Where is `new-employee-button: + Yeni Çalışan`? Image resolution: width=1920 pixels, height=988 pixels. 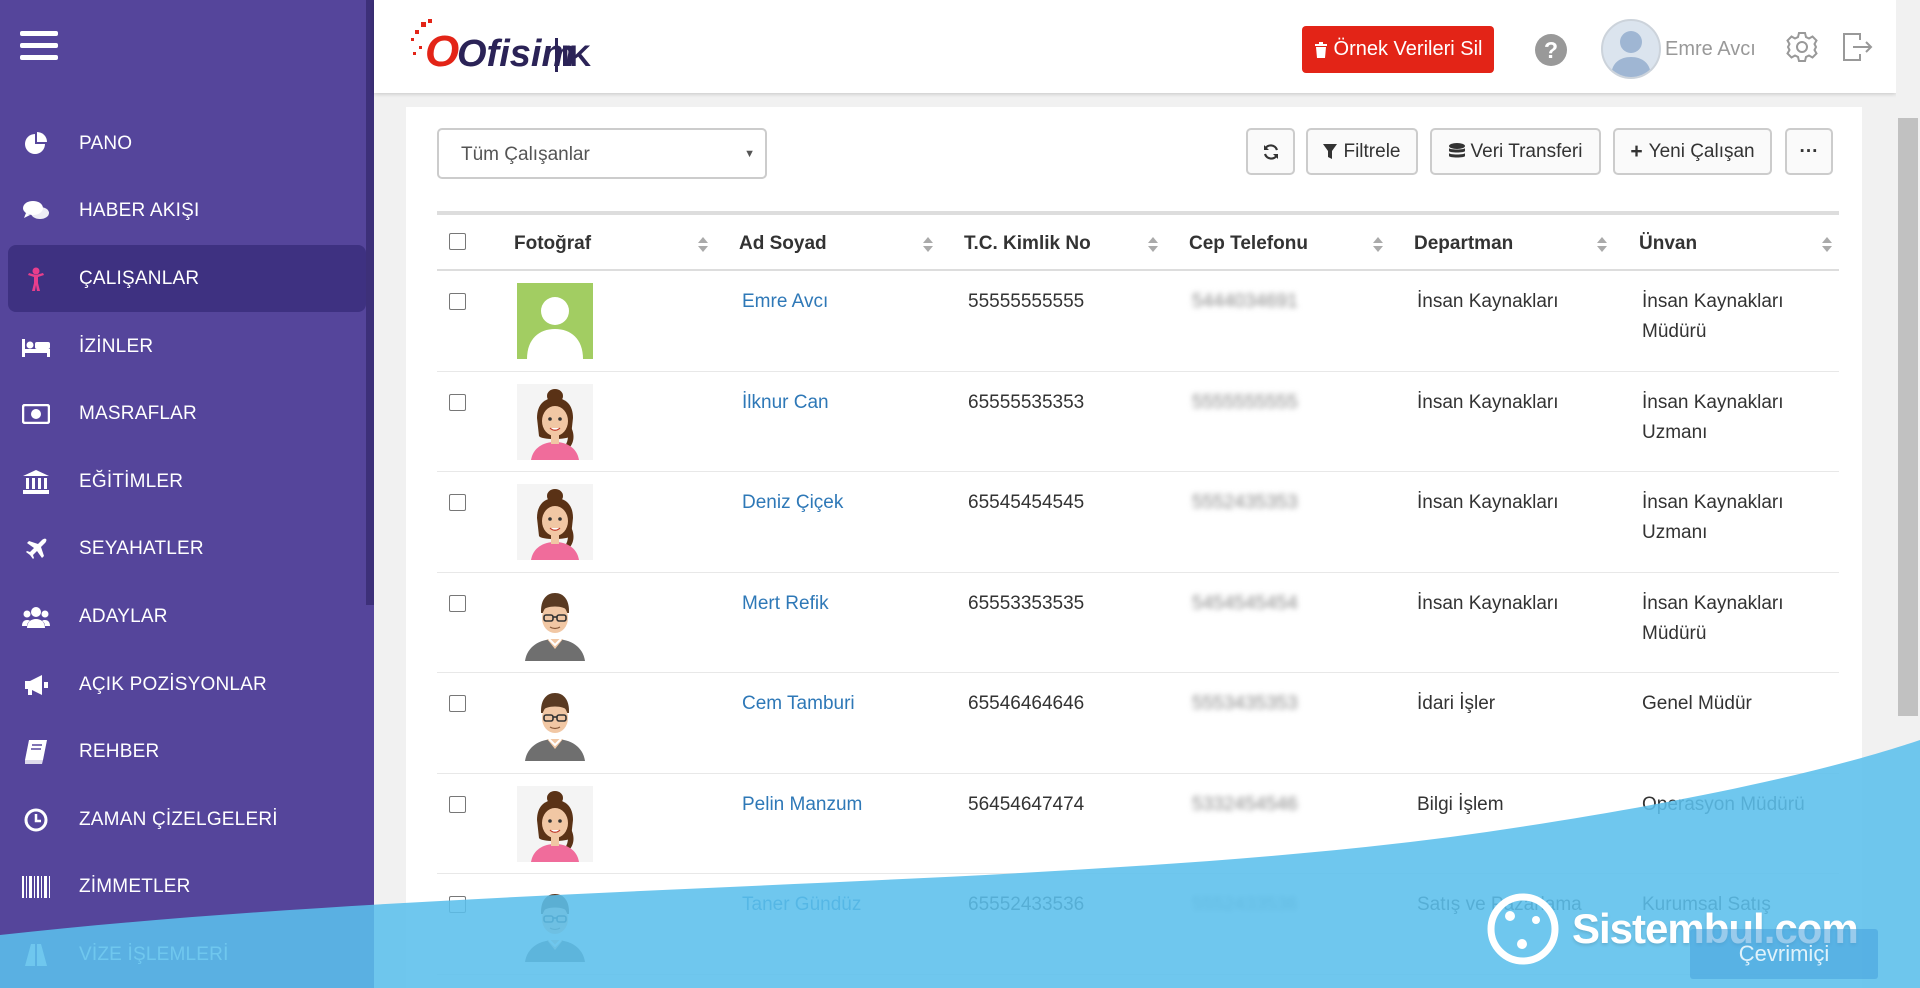 new-employee-button: + Yeni Çalışan is located at coordinates (1692, 151).